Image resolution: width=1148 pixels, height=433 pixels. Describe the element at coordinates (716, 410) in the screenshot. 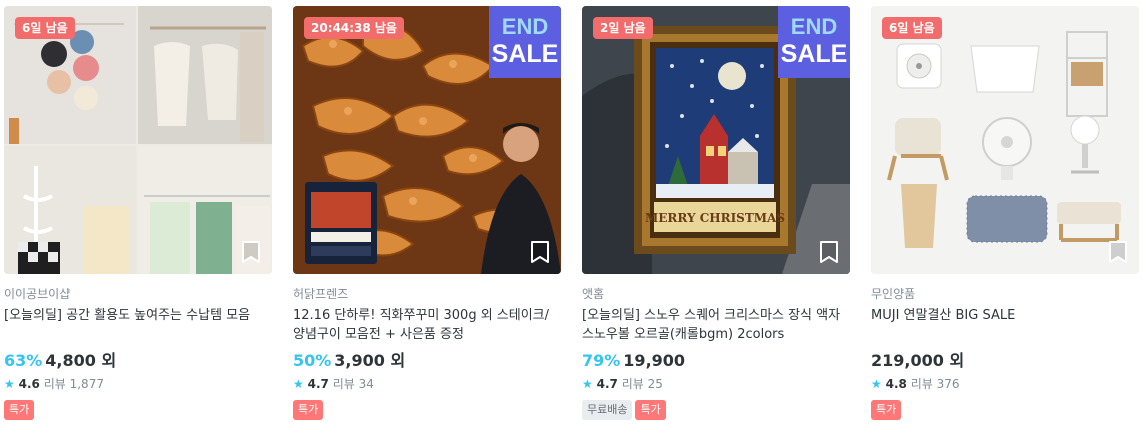

I see `tag-list: 무료배송 특가` at that location.